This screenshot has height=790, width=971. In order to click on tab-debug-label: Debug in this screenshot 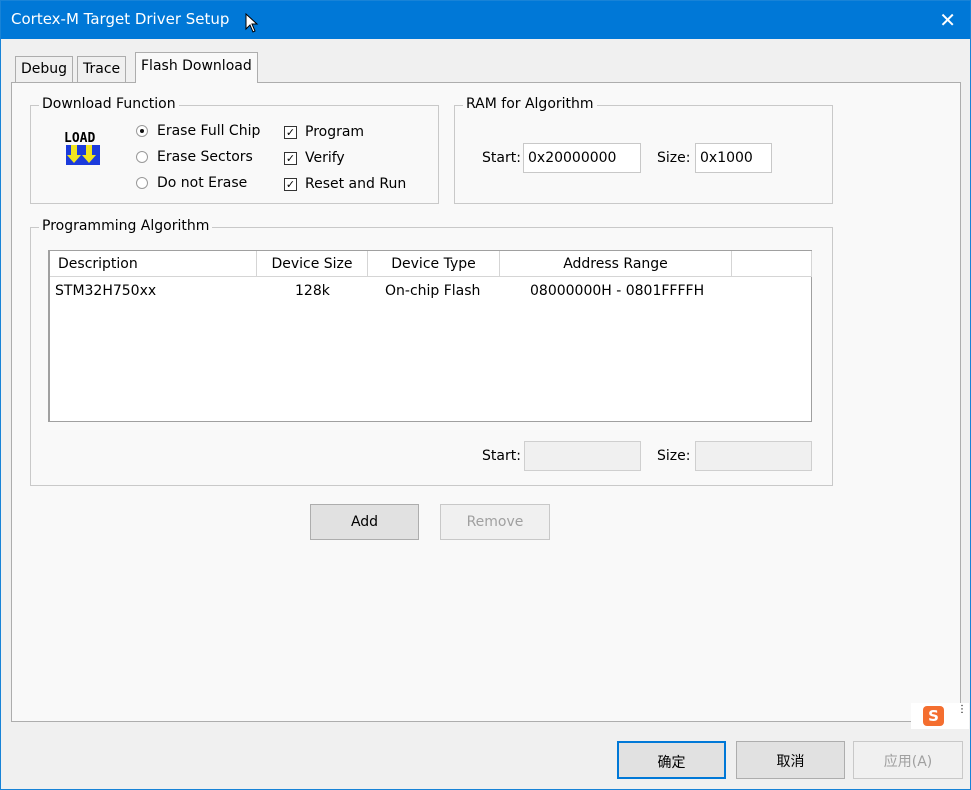, I will do `click(44, 69)`.